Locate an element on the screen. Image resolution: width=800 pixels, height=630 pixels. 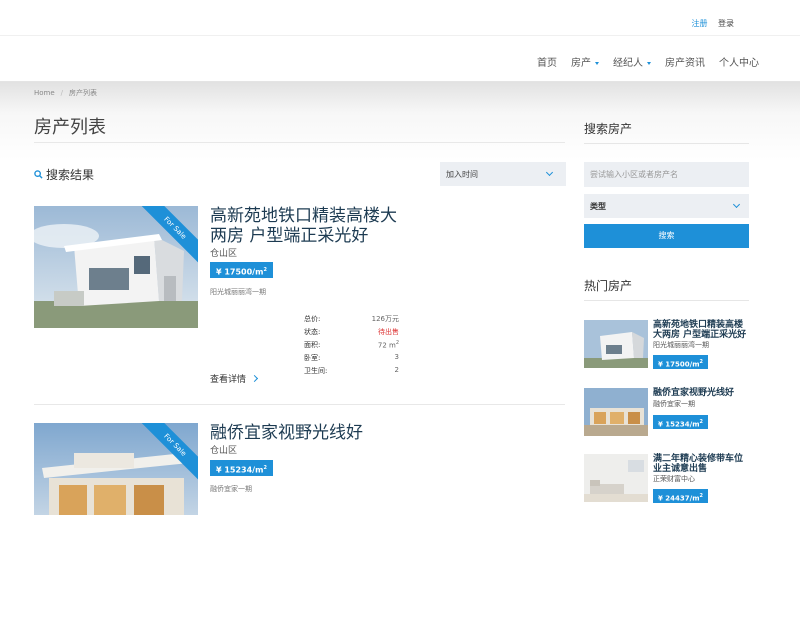
property-community: 融侨宜家一期 is located at coordinates (231, 489).